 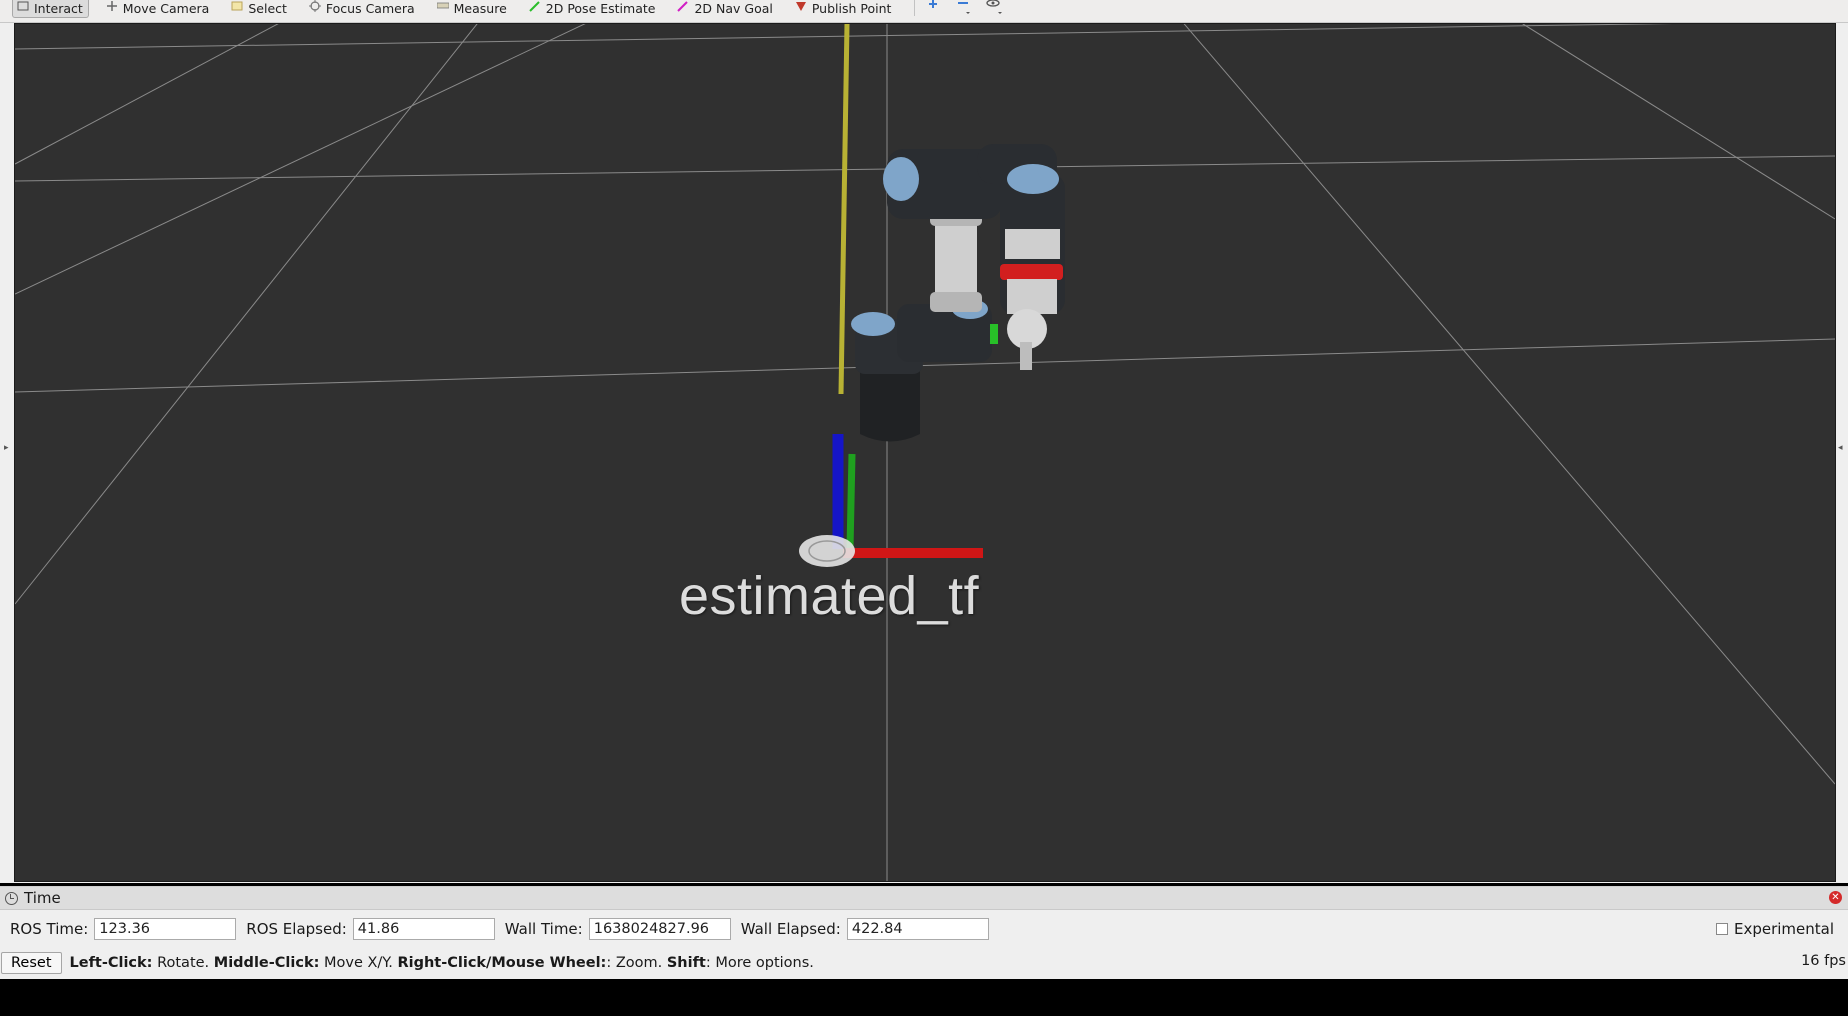 I want to click on axis-yellow-line, so click(x=844, y=209).